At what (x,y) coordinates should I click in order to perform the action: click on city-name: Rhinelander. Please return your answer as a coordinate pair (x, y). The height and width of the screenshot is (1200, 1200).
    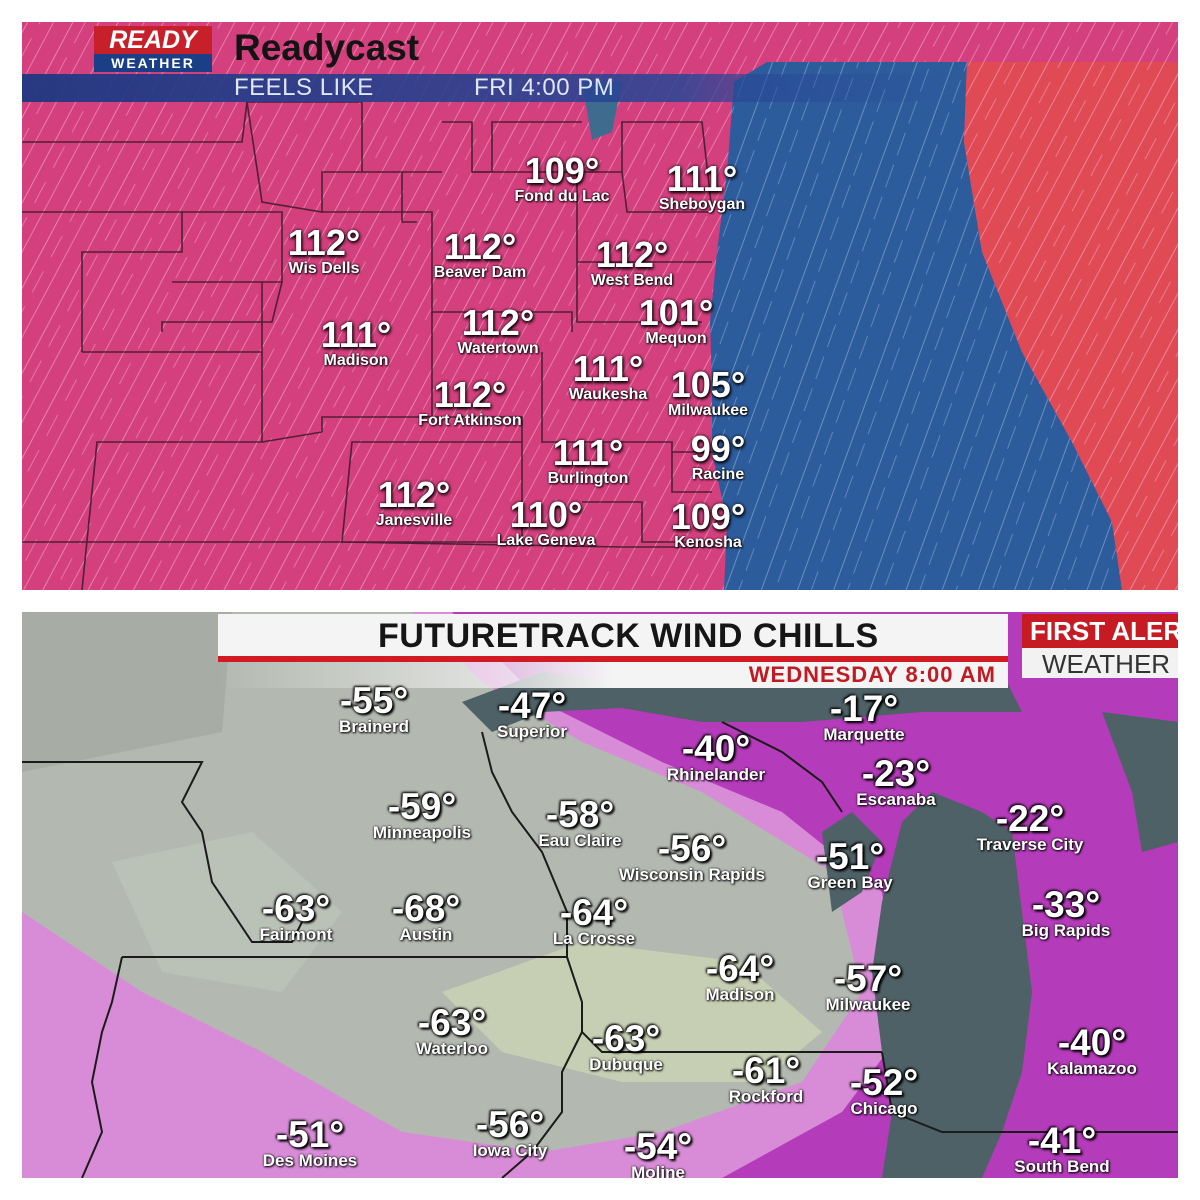
    Looking at the image, I should click on (716, 774).